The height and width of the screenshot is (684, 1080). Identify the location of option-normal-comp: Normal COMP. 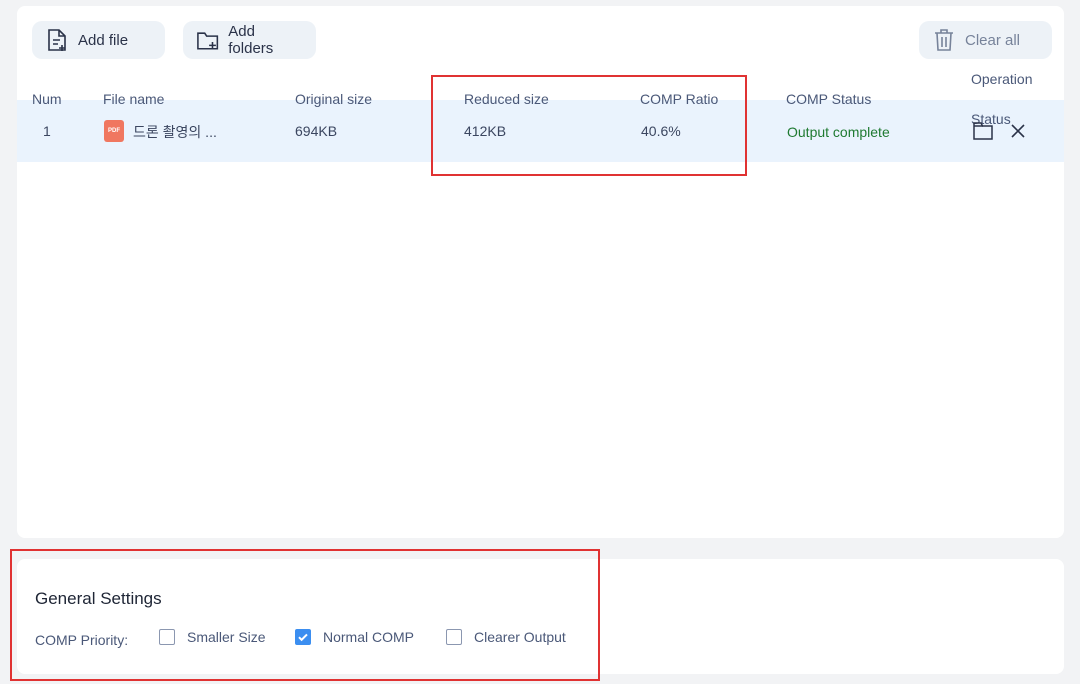
(354, 637).